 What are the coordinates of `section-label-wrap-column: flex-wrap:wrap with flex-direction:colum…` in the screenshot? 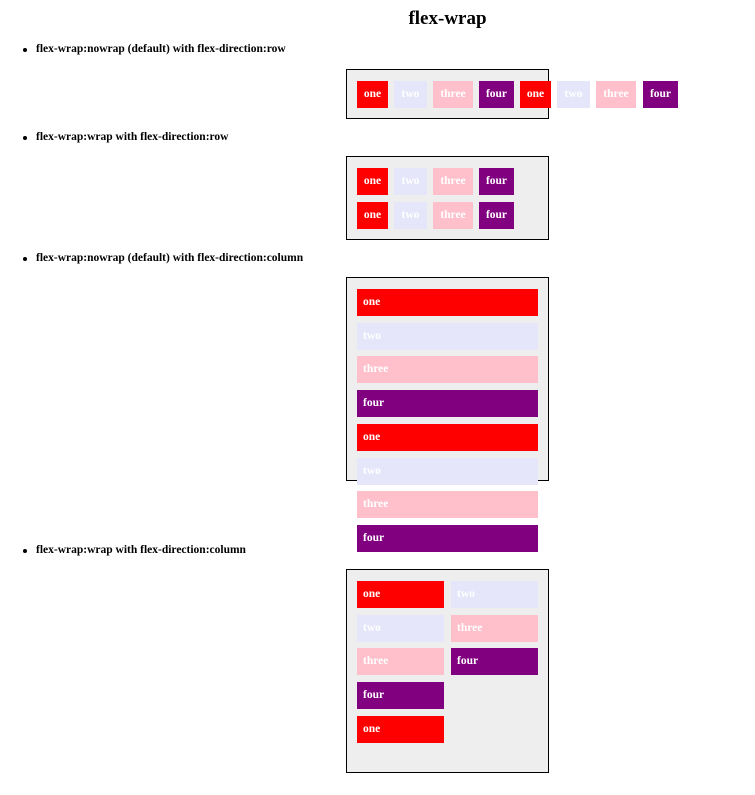 It's located at (141, 550).